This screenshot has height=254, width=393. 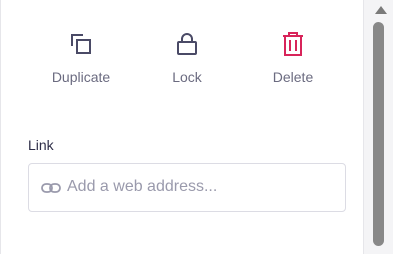 I want to click on delete-label: Delete, so click(x=293, y=77).